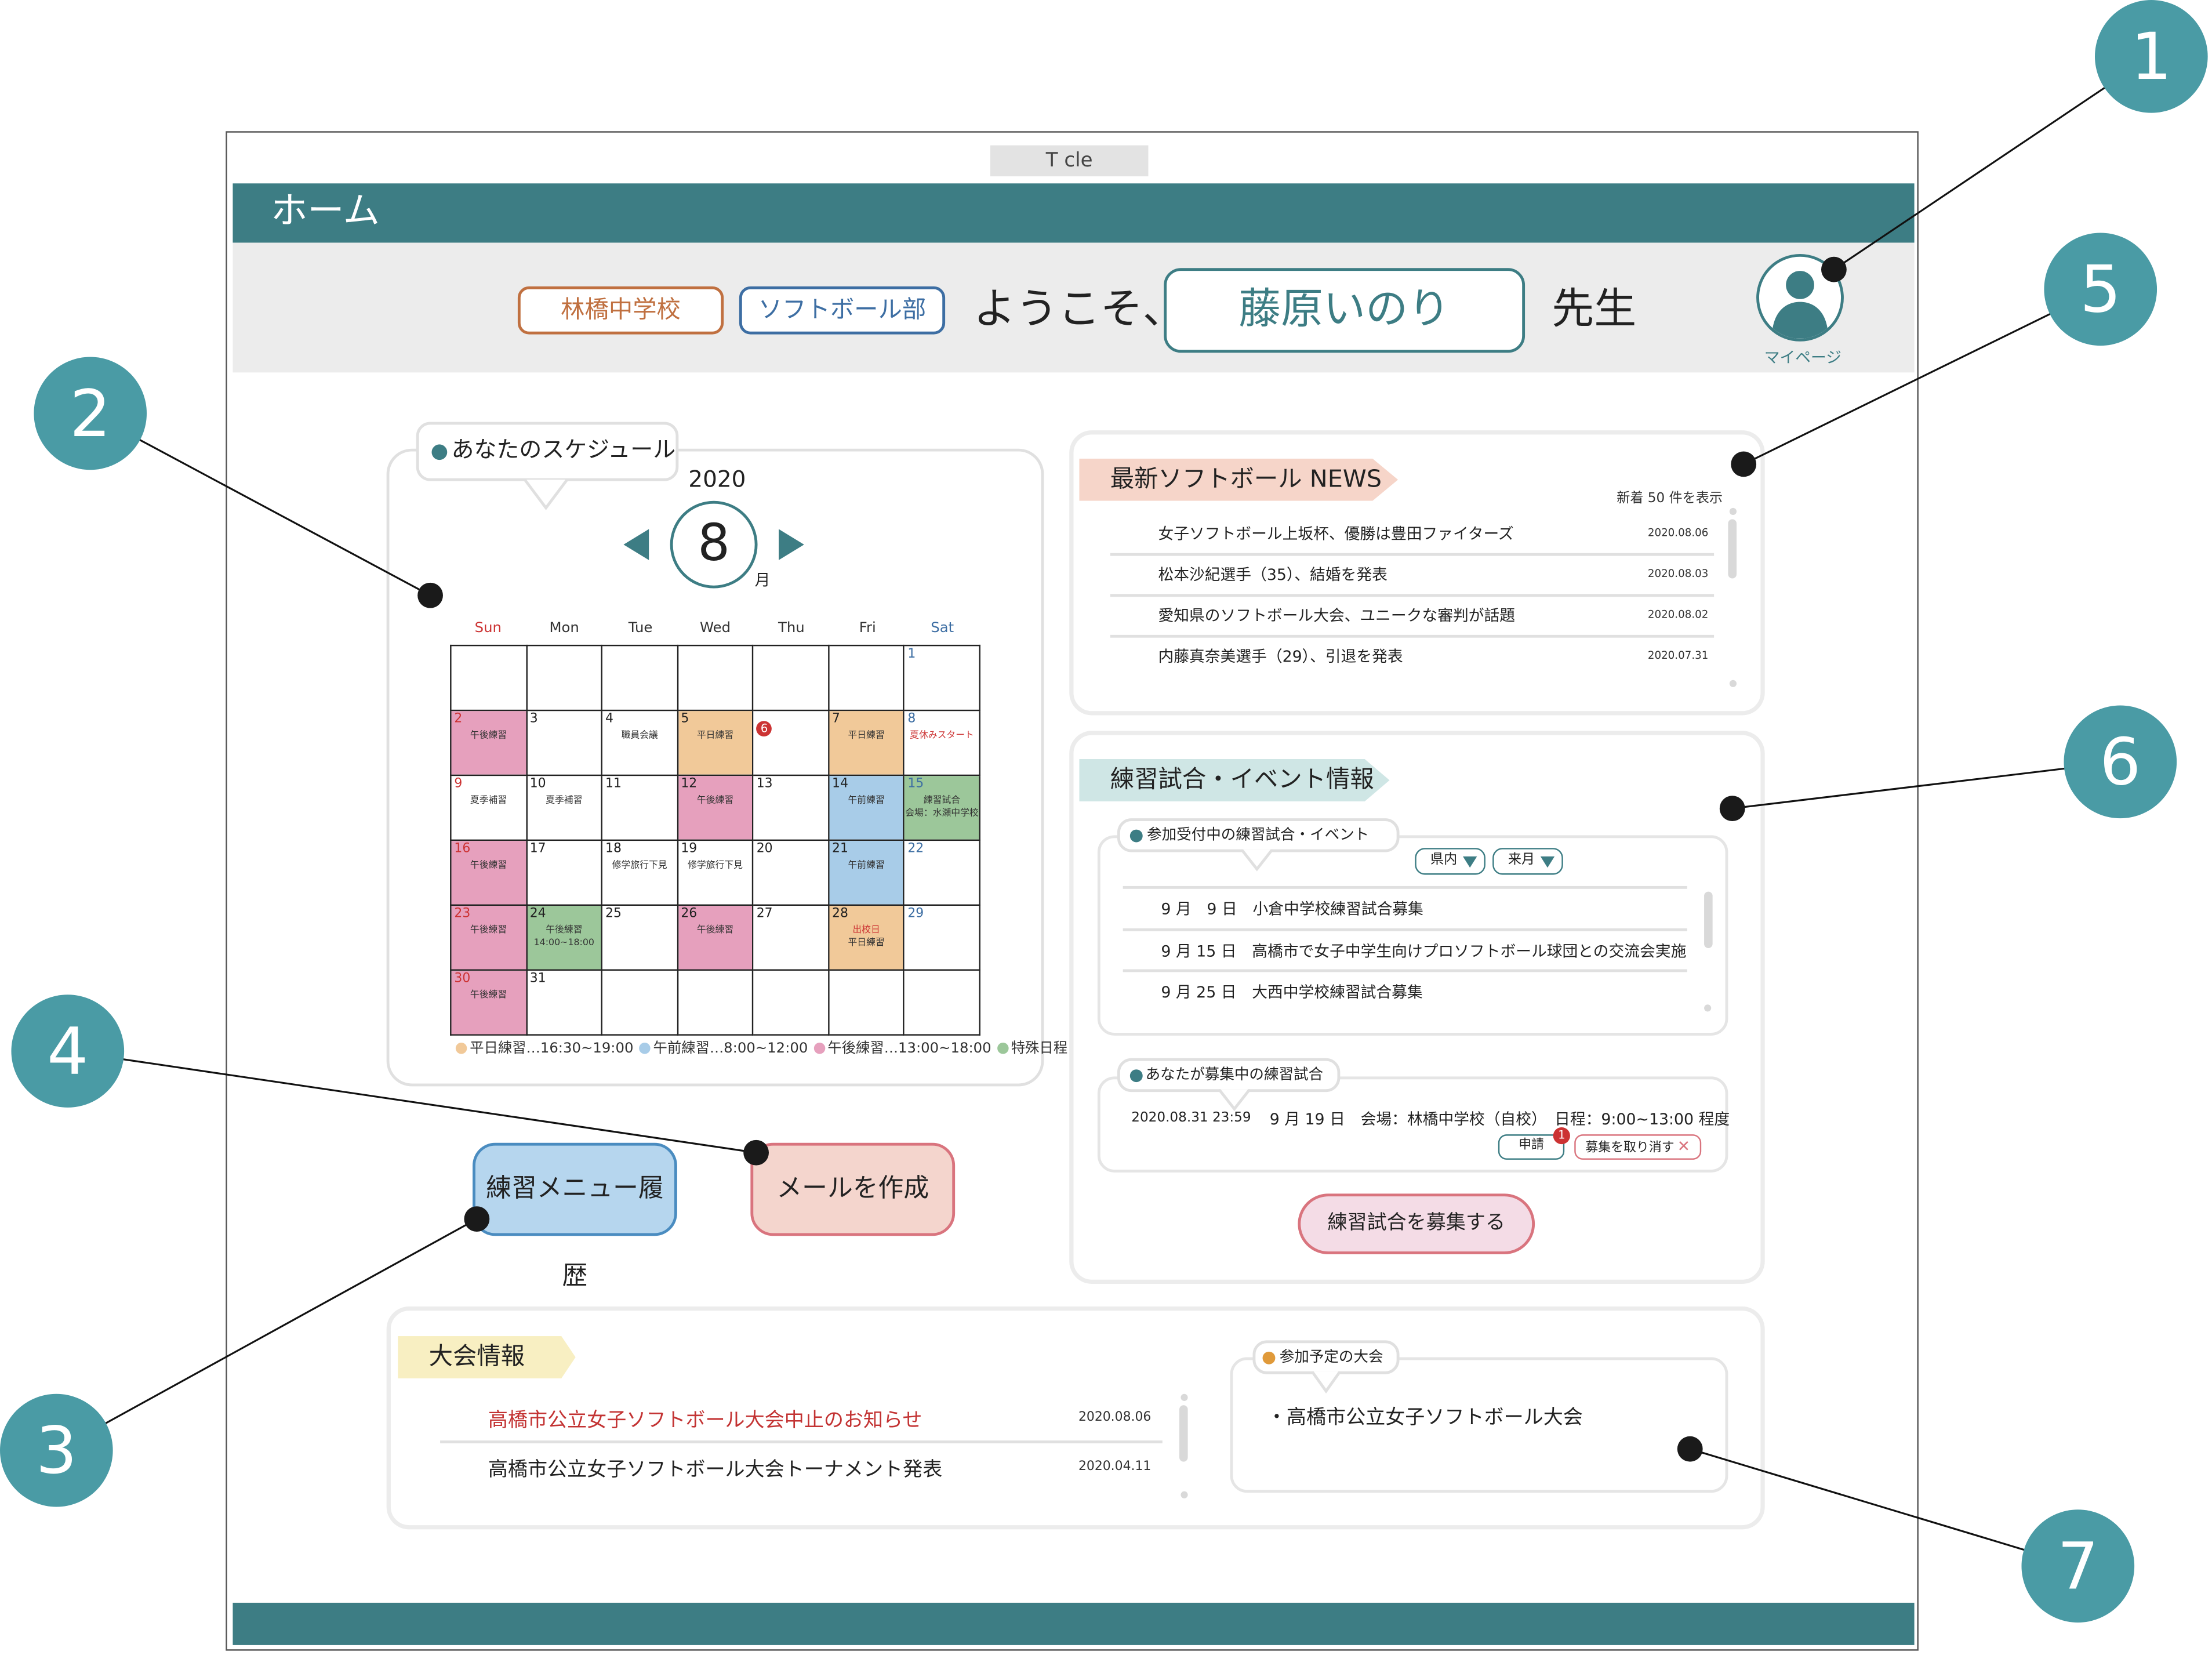 The image size is (2212, 1655). Describe the element at coordinates (2152, 56) in the screenshot. I see `callout-1: 1` at that location.